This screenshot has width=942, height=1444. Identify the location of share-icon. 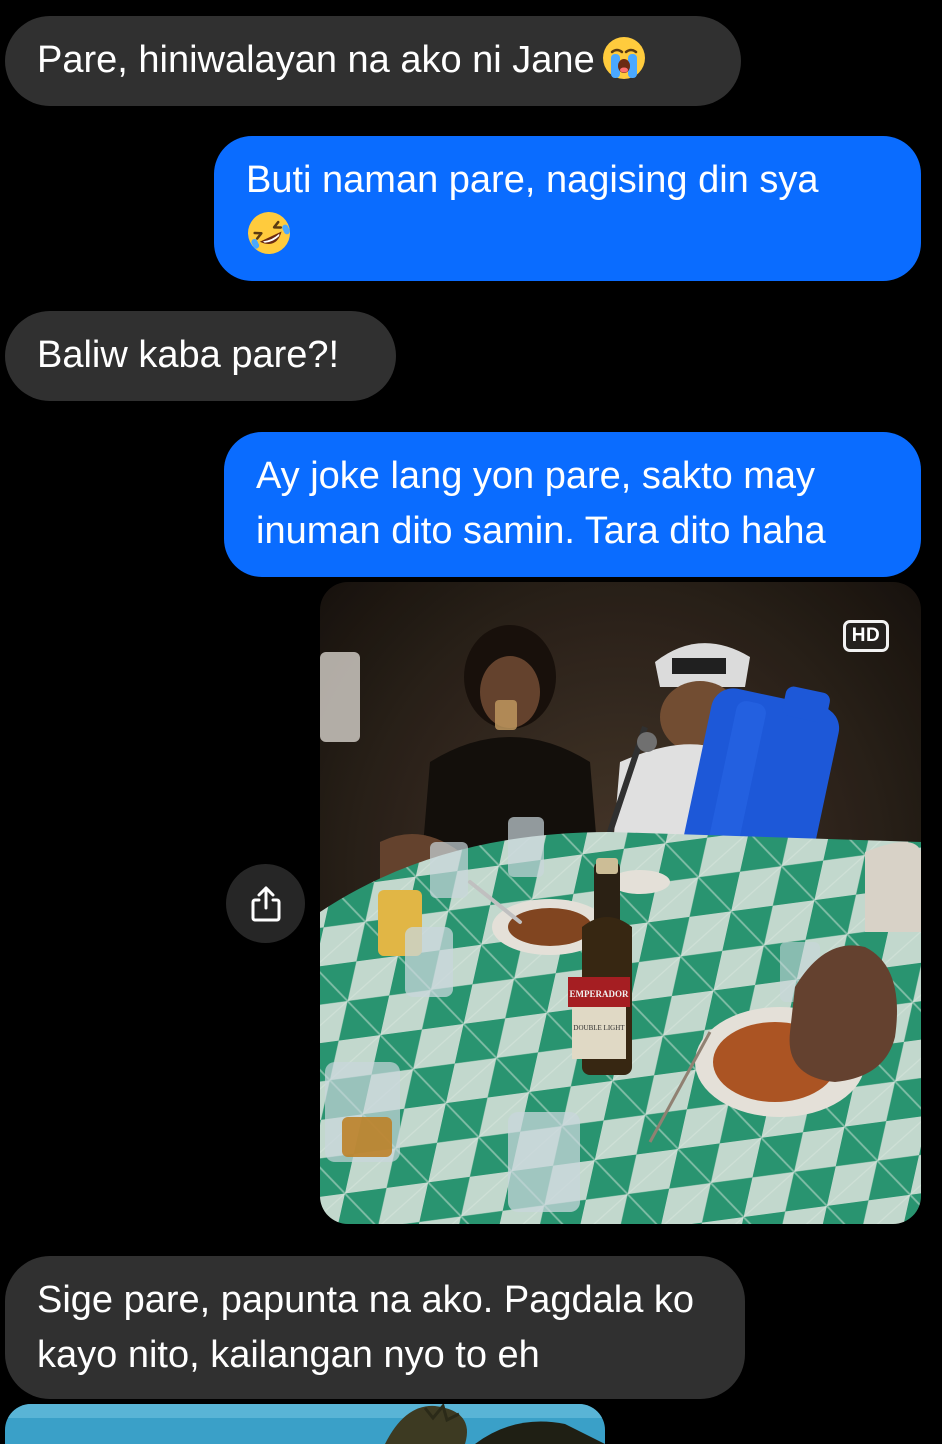
(265, 903).